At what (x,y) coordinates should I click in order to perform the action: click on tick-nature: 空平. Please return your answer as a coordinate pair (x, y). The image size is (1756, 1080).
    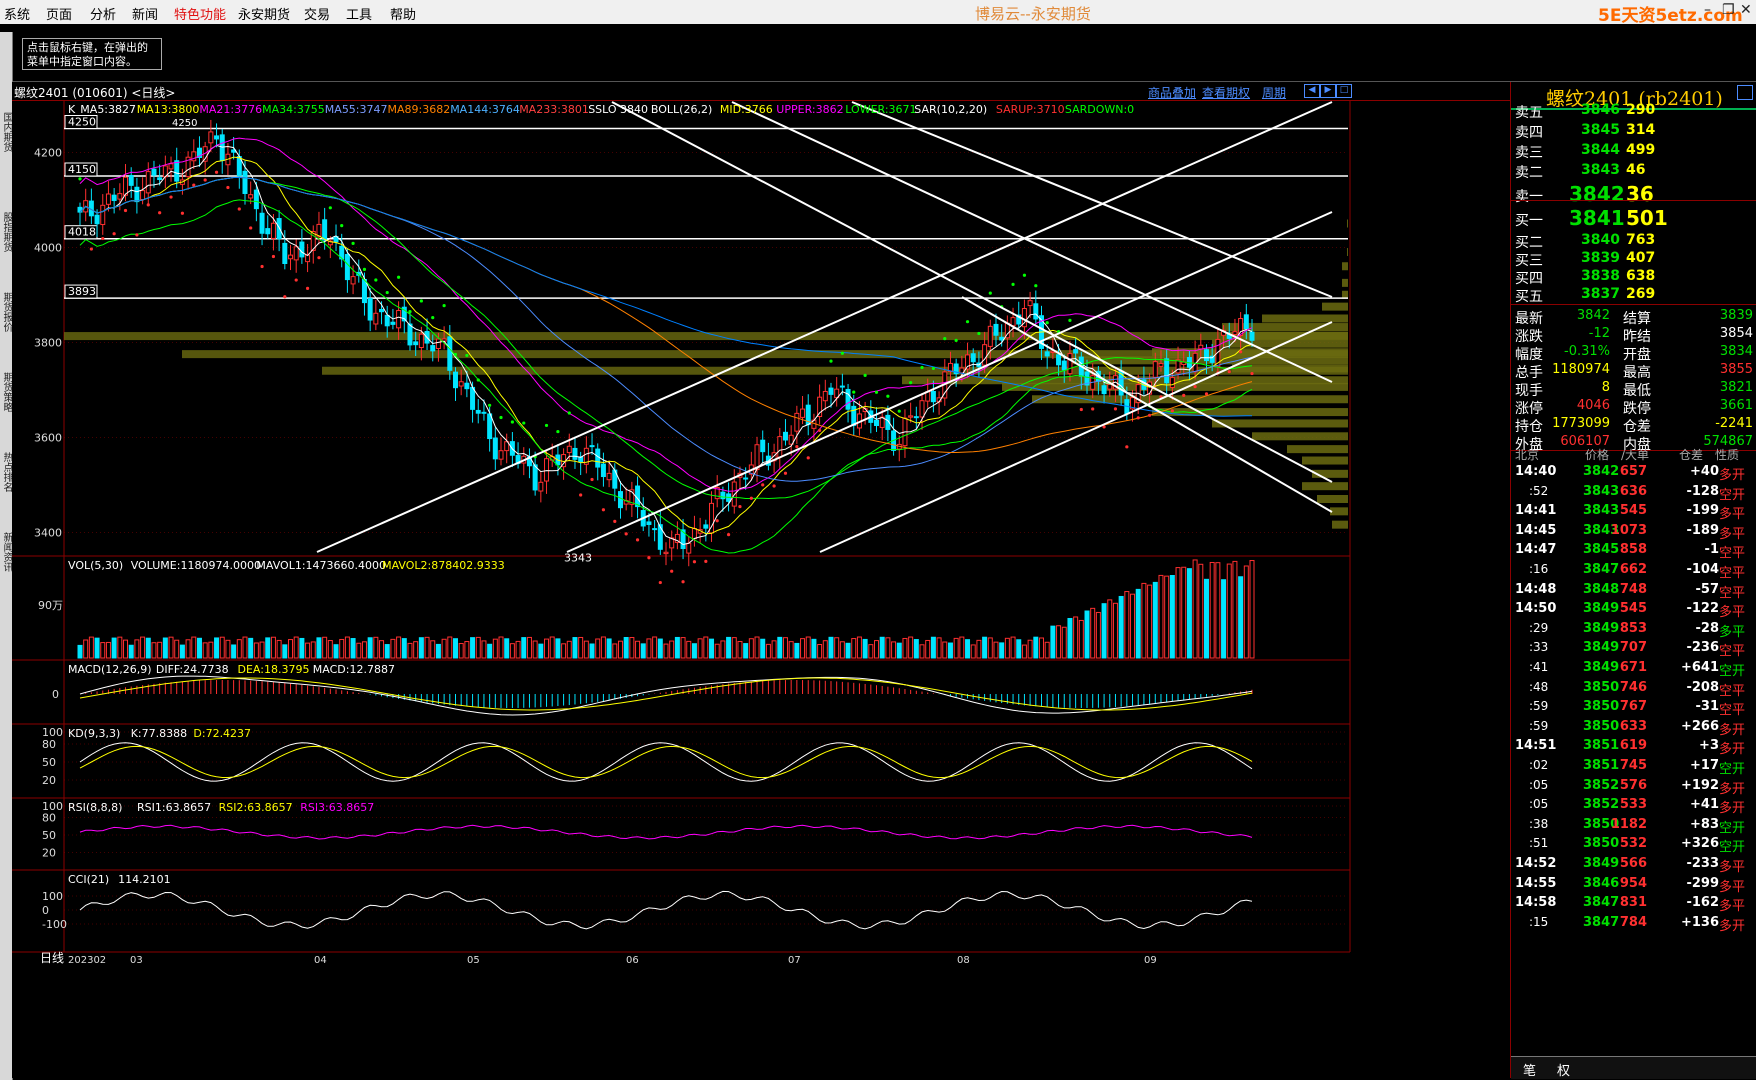
    Looking at the image, I should click on (1732, 691).